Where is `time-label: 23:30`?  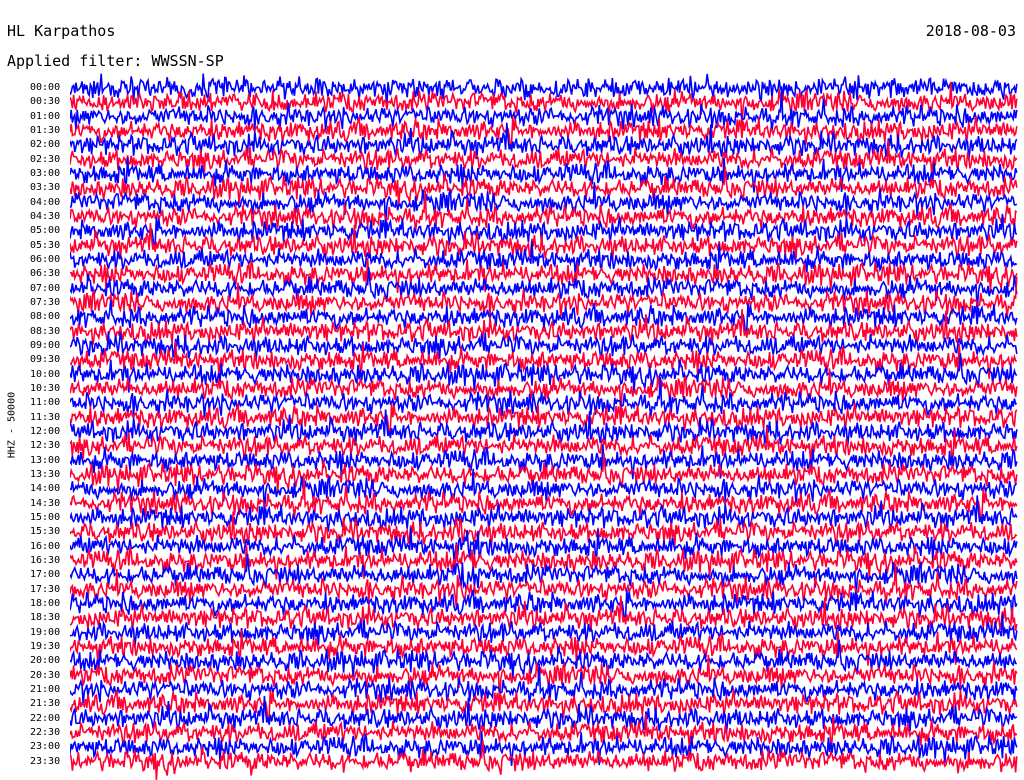 time-label: 23:30 is located at coordinates (45, 761).